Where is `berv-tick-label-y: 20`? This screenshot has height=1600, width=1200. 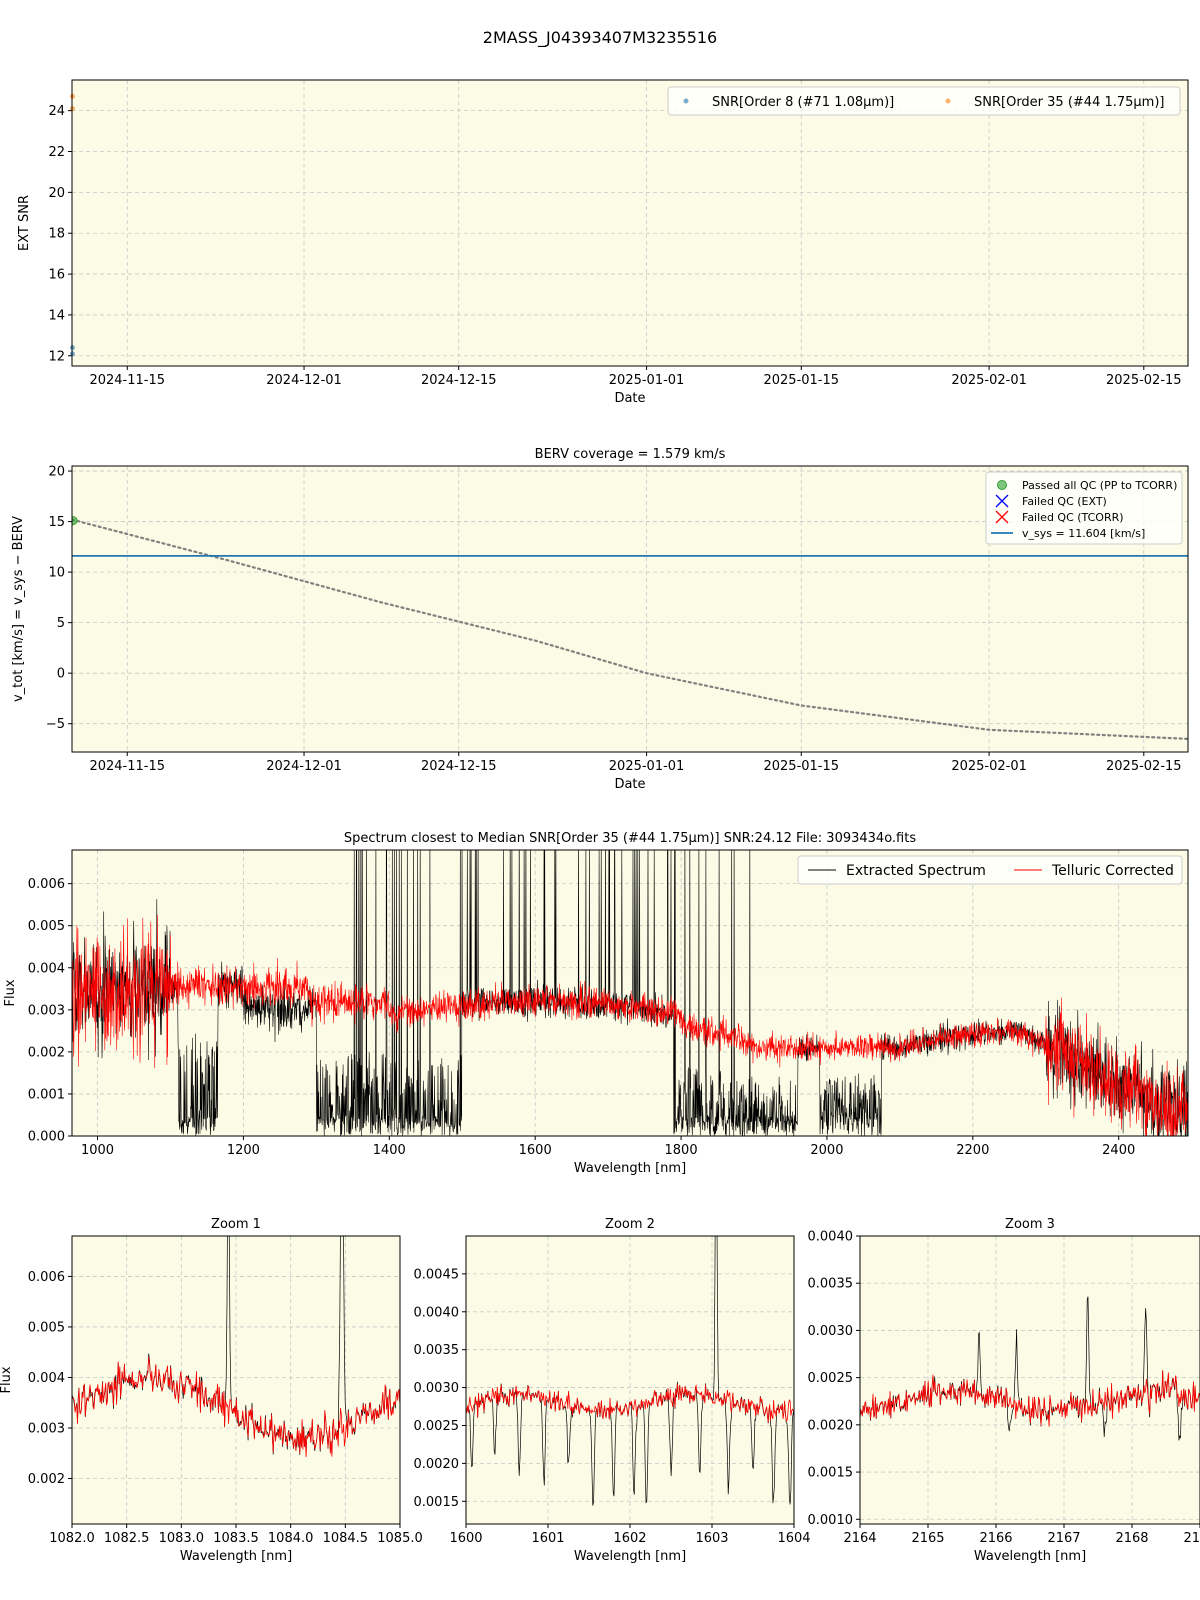 berv-tick-label-y: 20 is located at coordinates (56, 472).